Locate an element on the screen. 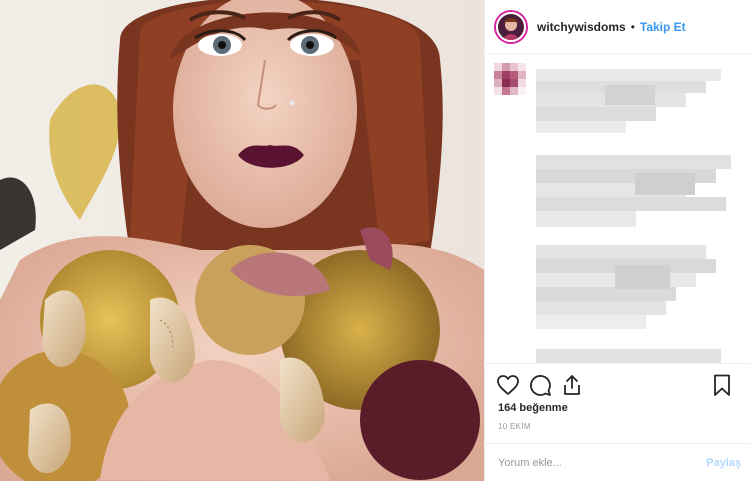 The height and width of the screenshot is (481, 750). avatar is located at coordinates (511, 26).